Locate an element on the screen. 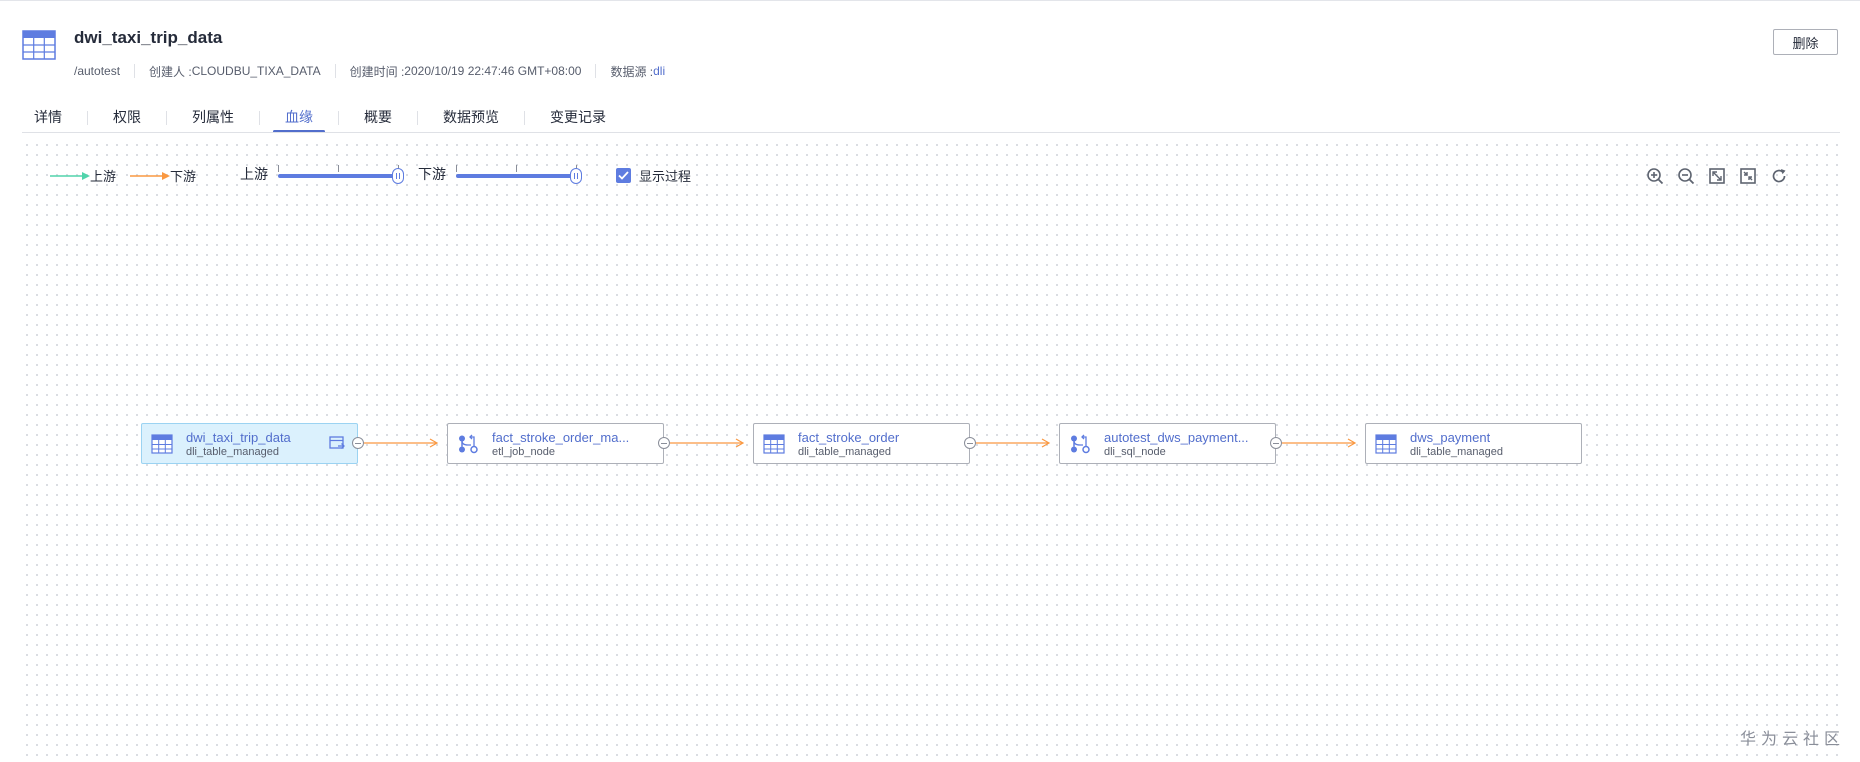 The height and width of the screenshot is (762, 1860). tab-columns: 列属性 is located at coordinates (213, 118).